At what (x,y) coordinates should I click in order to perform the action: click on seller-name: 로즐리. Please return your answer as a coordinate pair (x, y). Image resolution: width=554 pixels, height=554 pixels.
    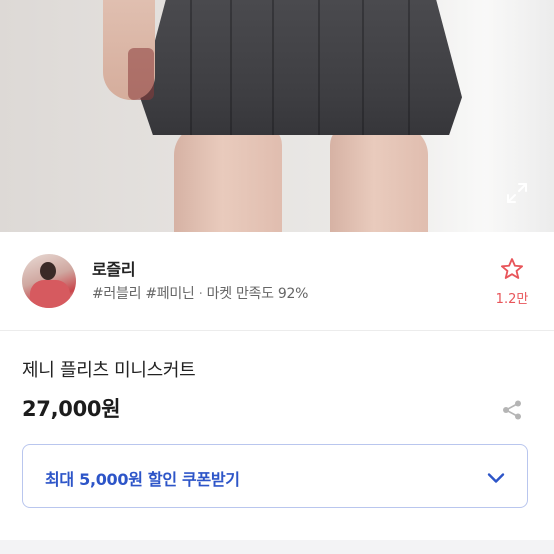
    Looking at the image, I should click on (114, 268).